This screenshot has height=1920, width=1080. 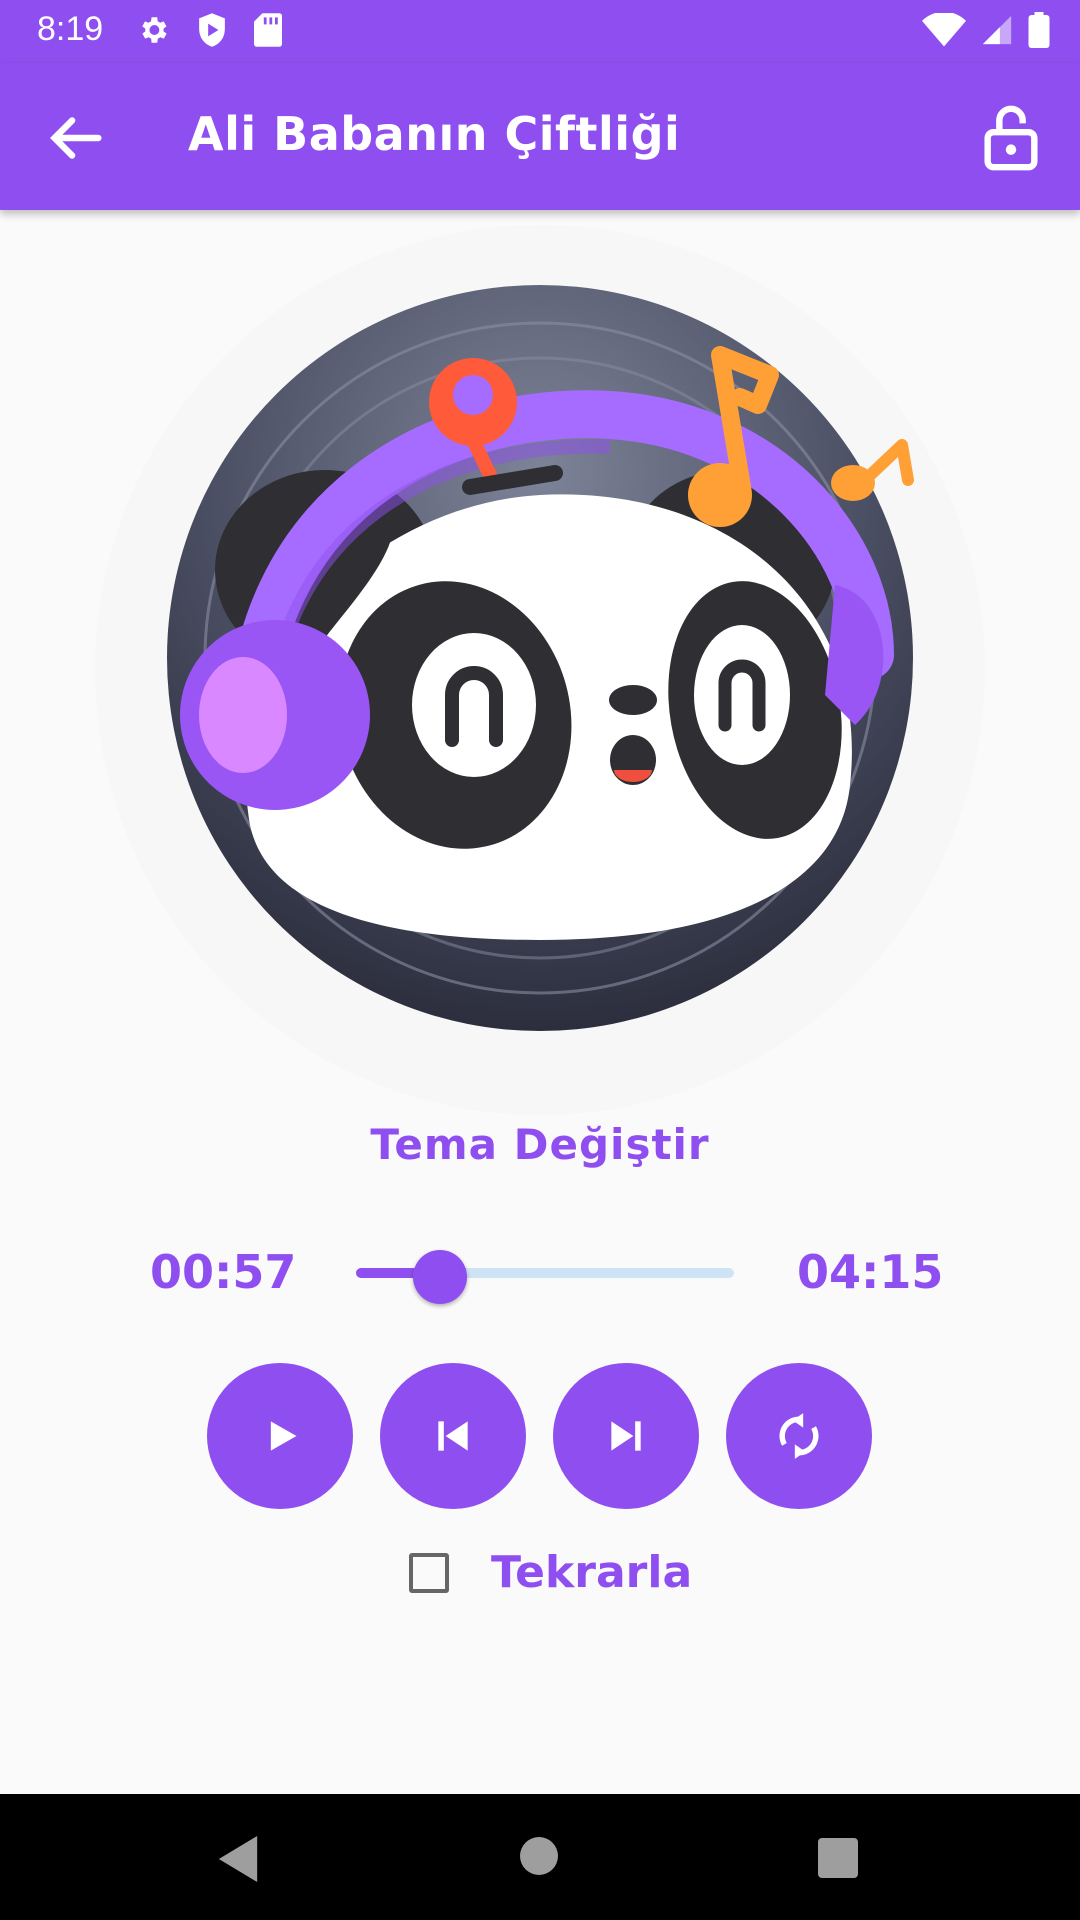 What do you see at coordinates (592, 1572) in the screenshot?
I see `repeat-label: Tekrarla` at bounding box center [592, 1572].